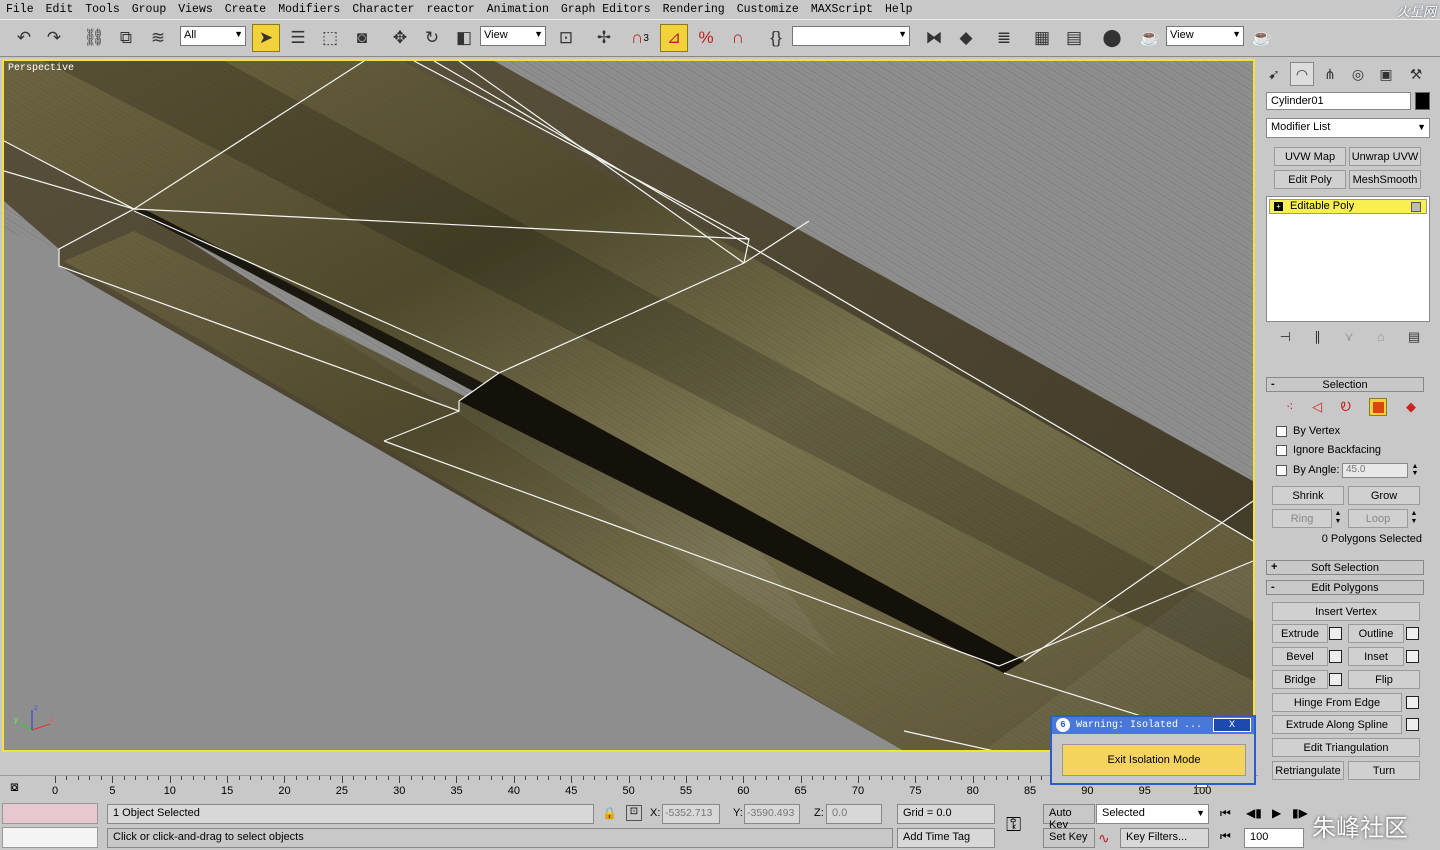 This screenshot has height=850, width=1440. I want to click on show-end-result-icon: ∥, so click(1317, 339).